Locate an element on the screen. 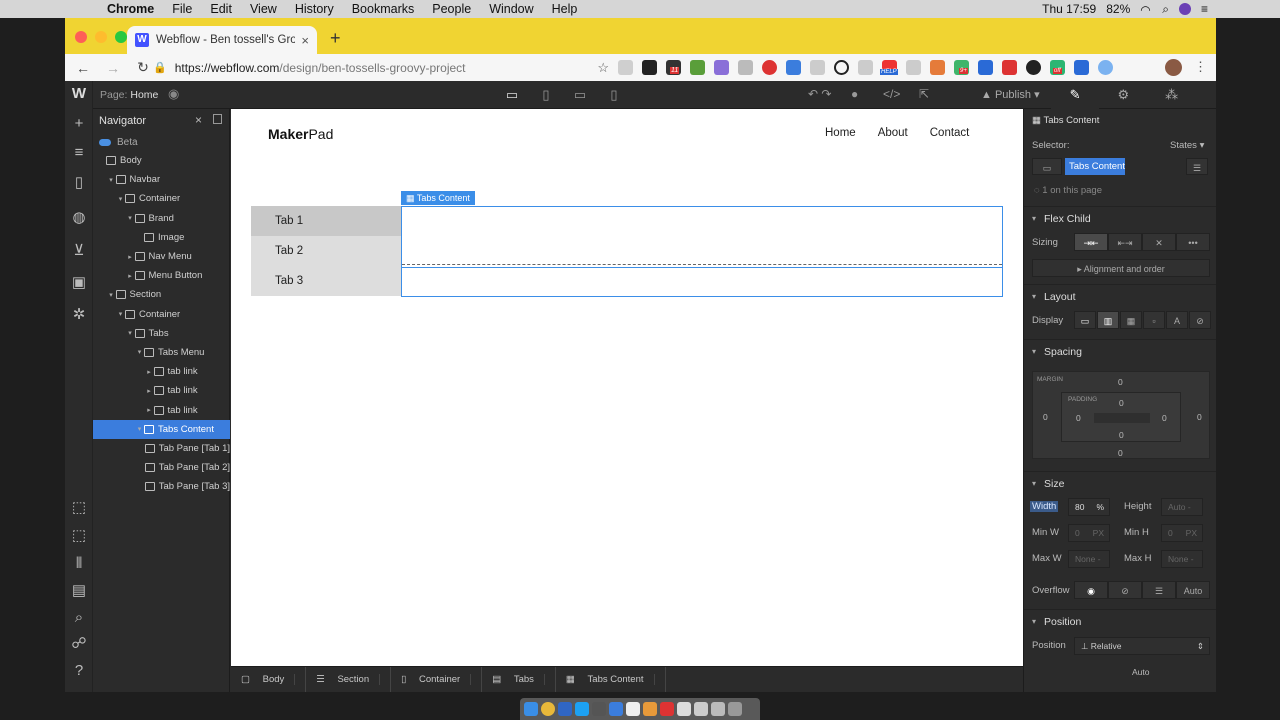 This screenshot has height=720, width=1280. min-width-input: 0 PX is located at coordinates (1089, 533).